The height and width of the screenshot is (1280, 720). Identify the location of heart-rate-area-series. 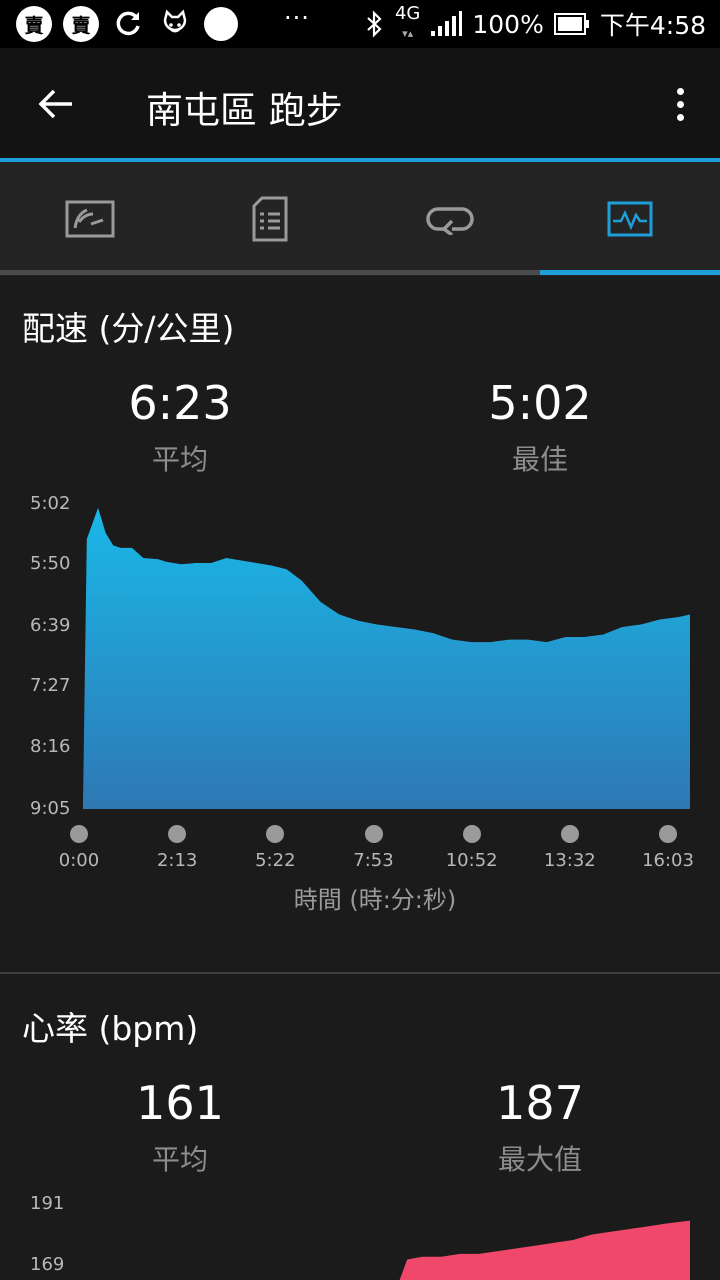
(544, 1250).